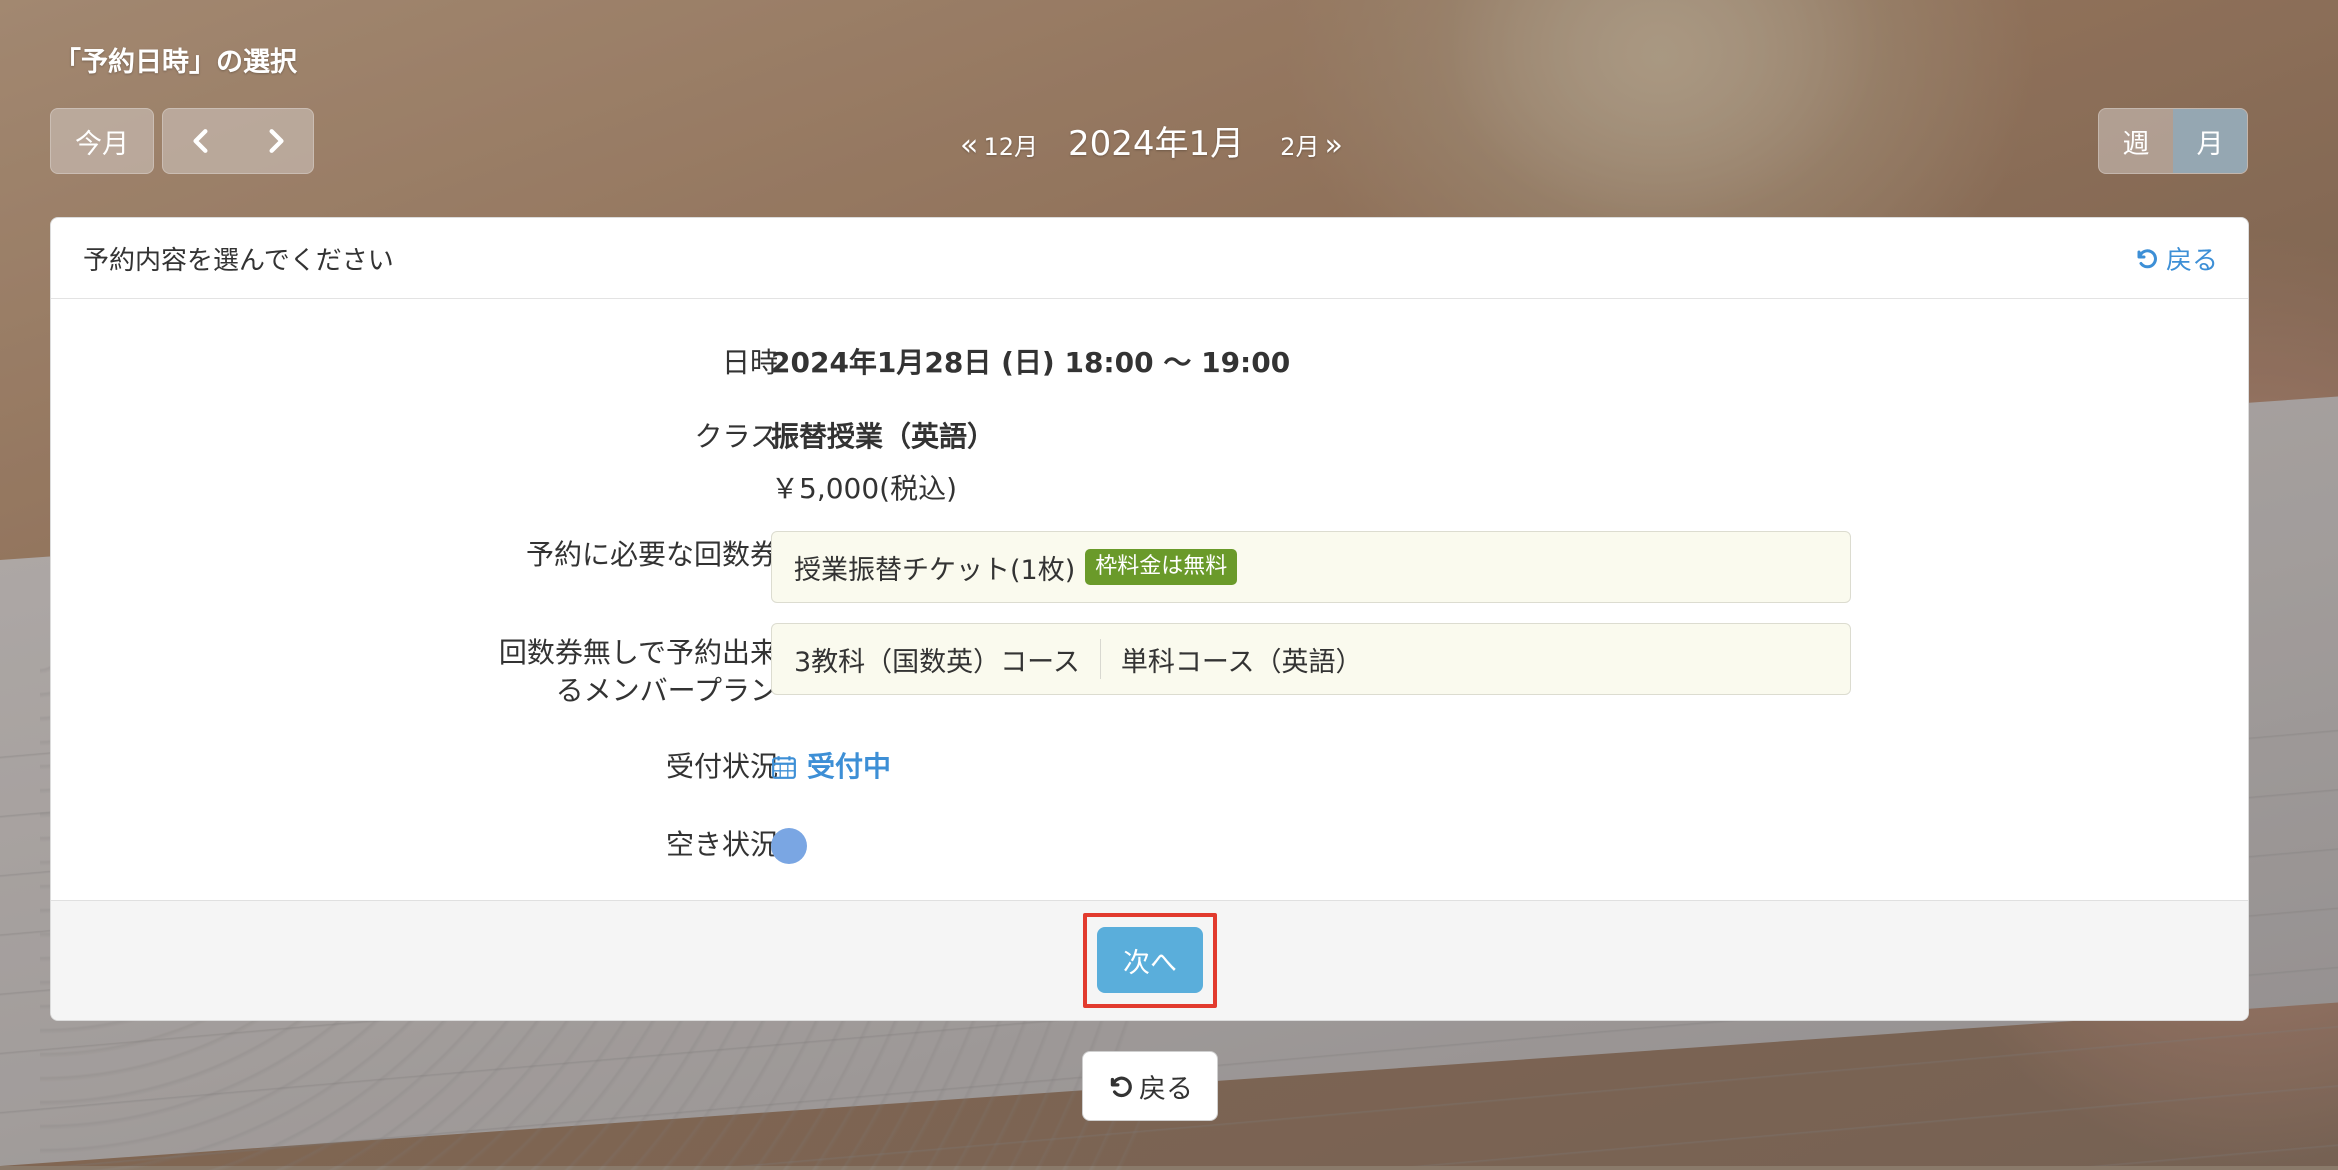 The width and height of the screenshot is (2338, 1170). I want to click on next-button-nav, so click(275, 141).